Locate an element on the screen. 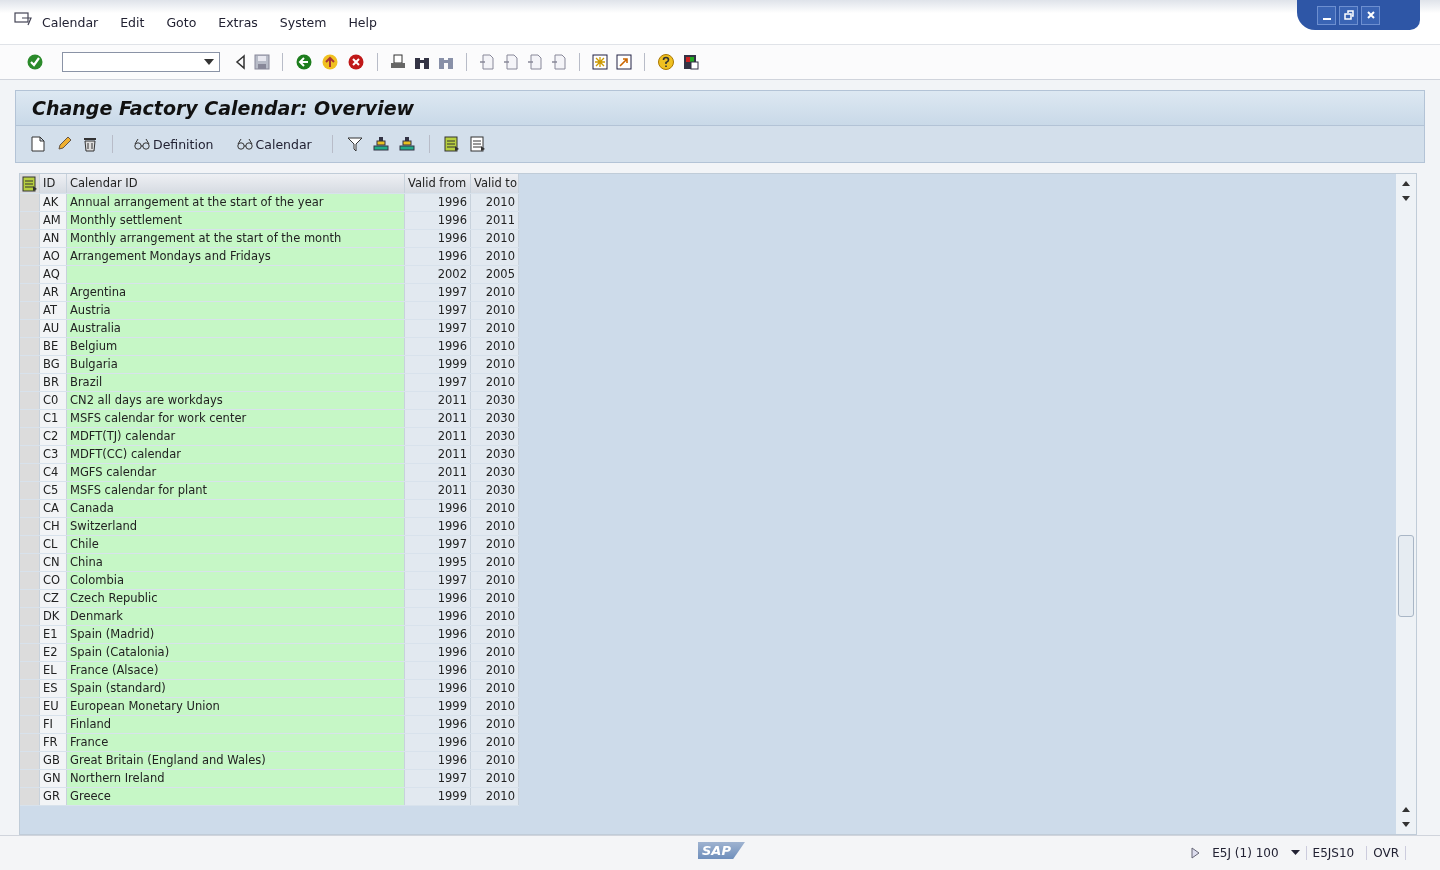 The width and height of the screenshot is (1440, 870). table-cell: 1999 is located at coordinates (438, 706).